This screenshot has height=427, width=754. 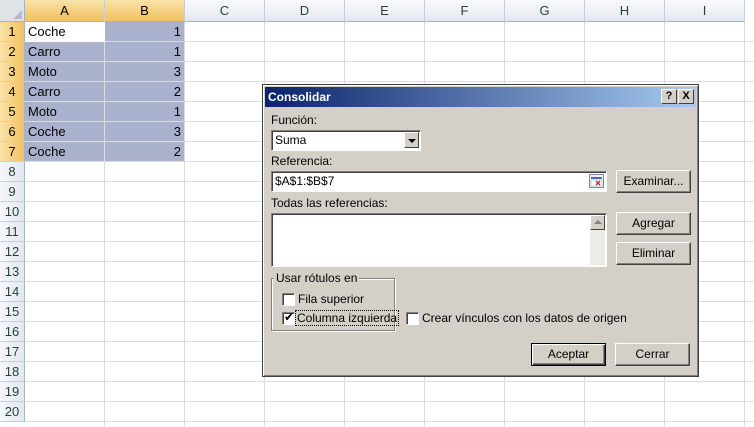 I want to click on top-row-checkbox, so click(x=288, y=299).